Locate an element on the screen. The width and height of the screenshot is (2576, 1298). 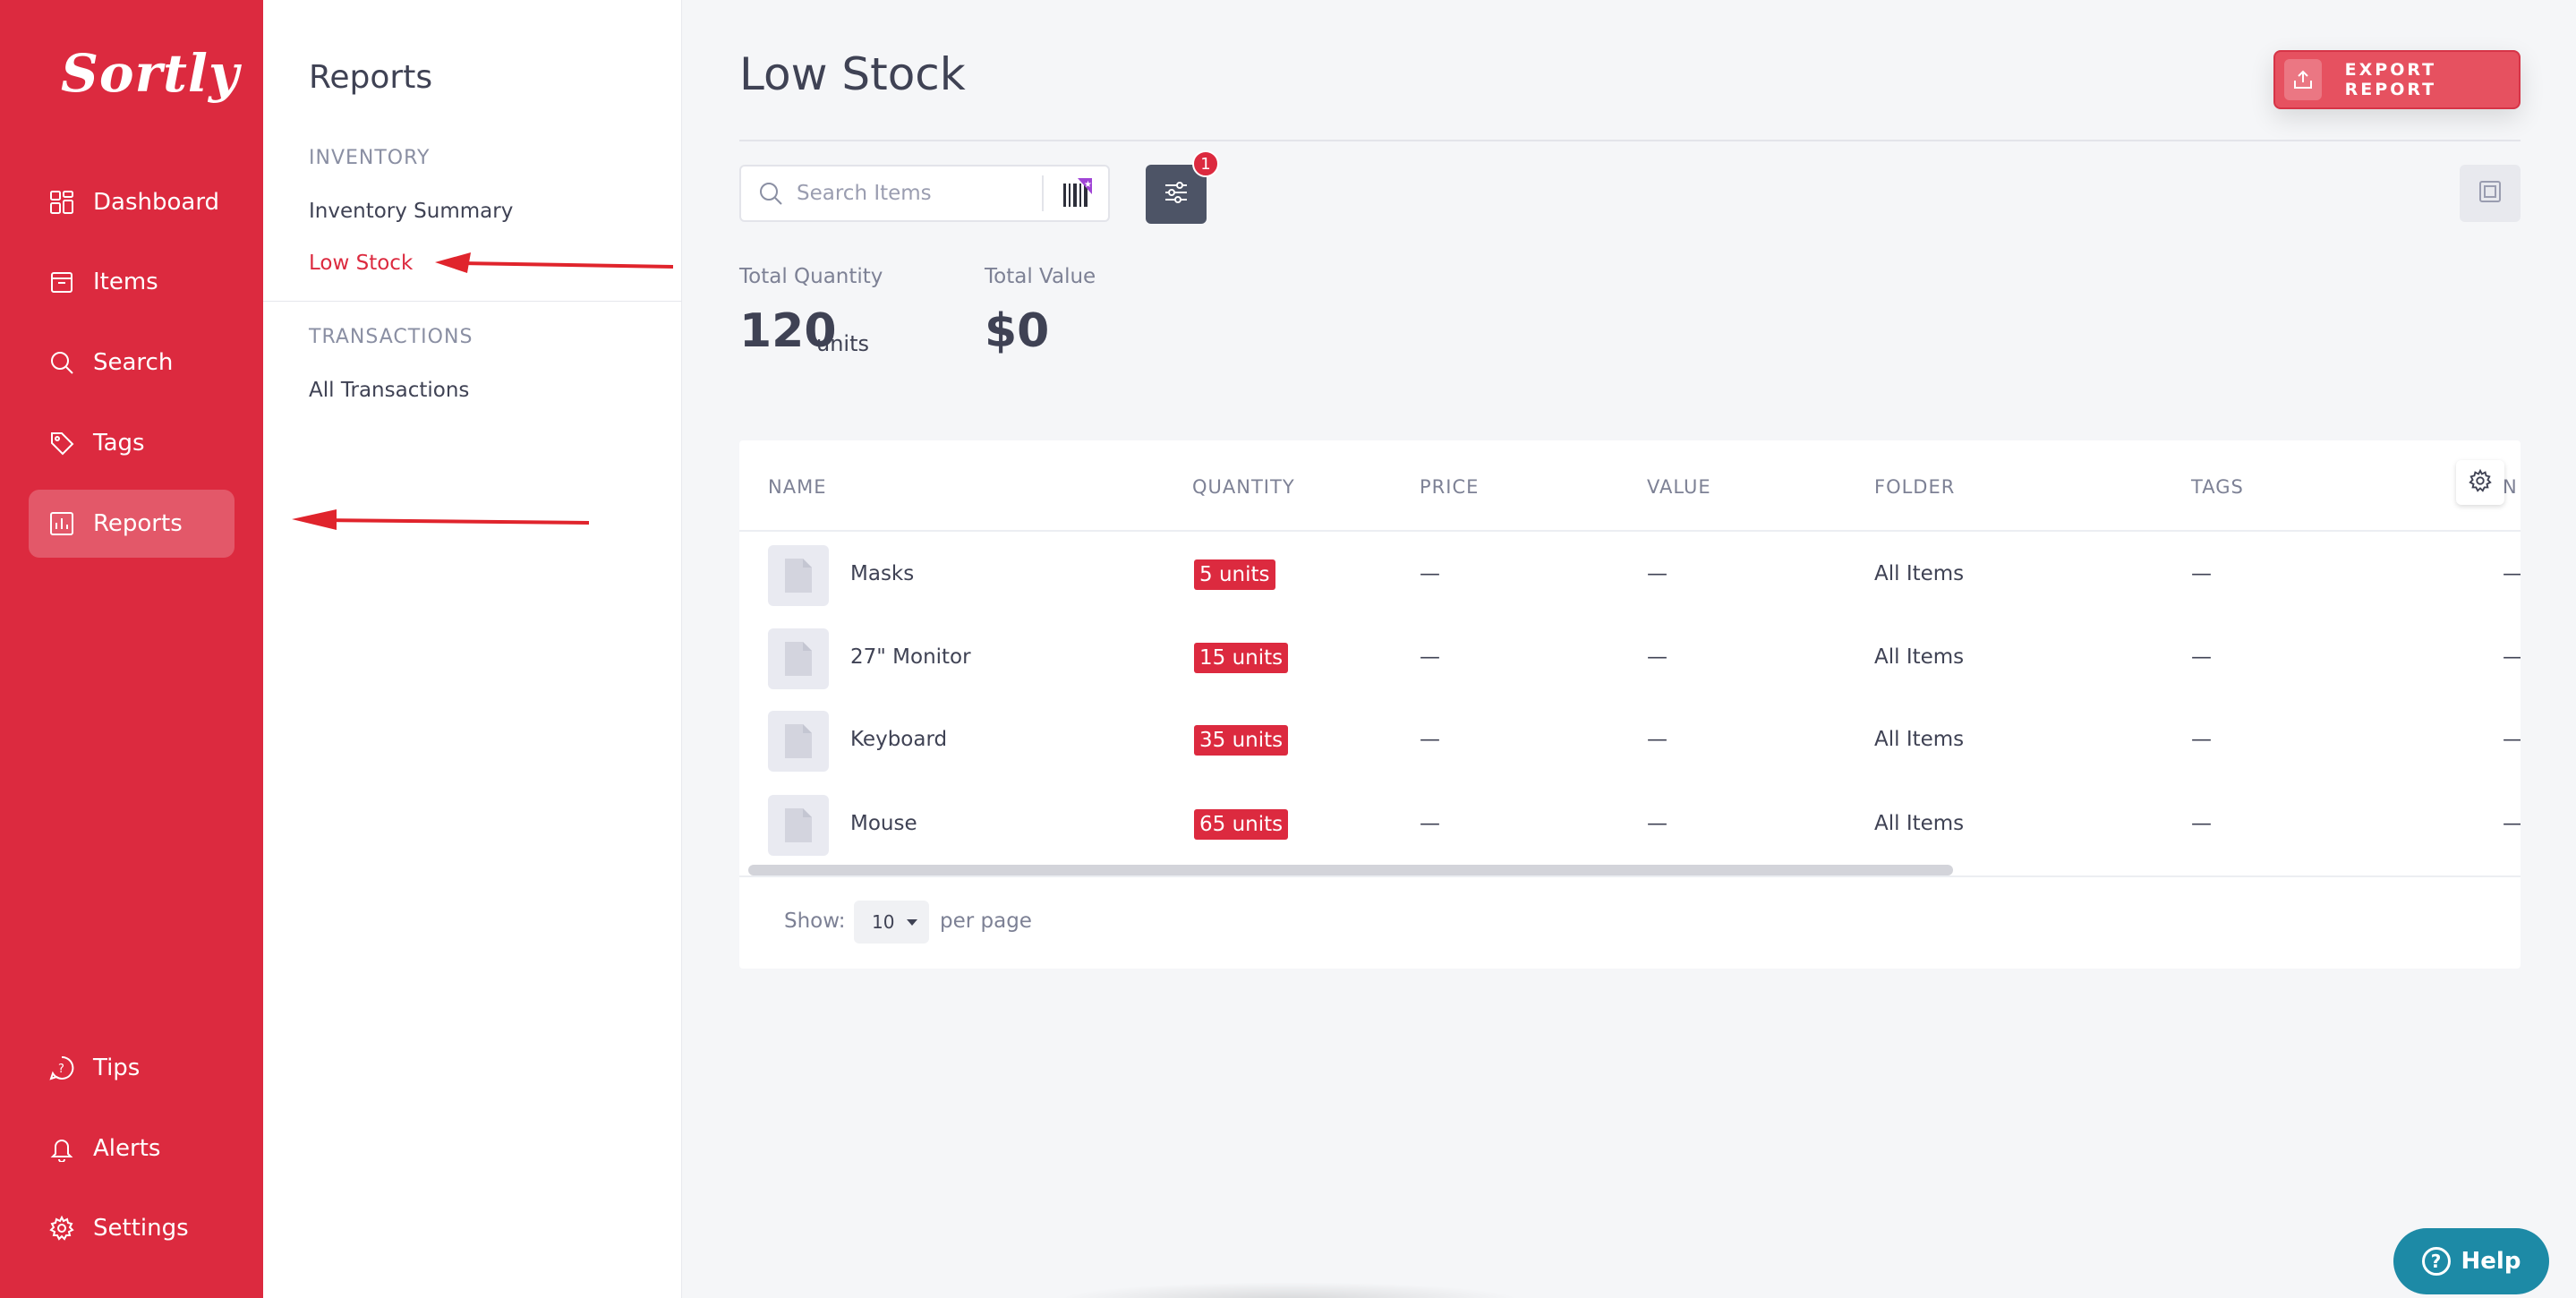
quantity-badge: 15 units is located at coordinates (1241, 658).